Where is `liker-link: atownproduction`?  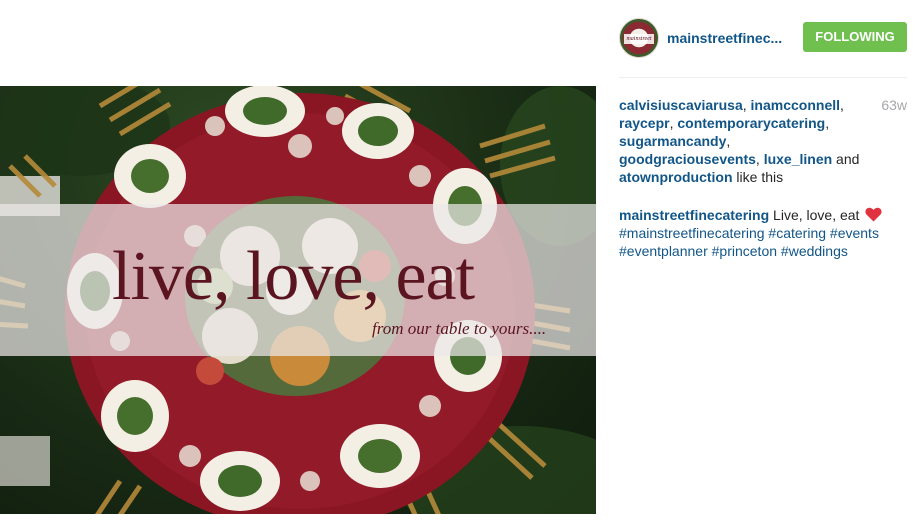
liker-link: atownproduction is located at coordinates (676, 177).